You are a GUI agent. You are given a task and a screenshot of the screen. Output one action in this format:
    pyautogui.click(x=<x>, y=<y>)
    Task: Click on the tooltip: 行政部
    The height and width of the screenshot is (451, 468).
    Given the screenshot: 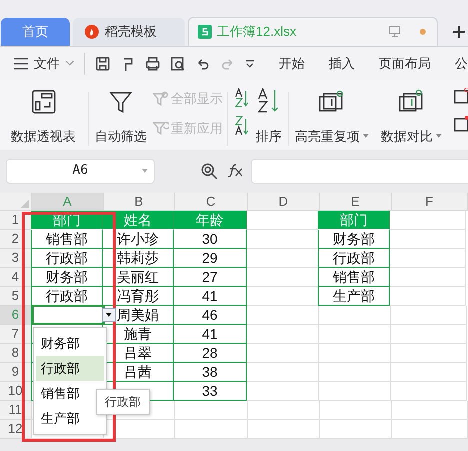 What is the action you would take?
    pyautogui.click(x=123, y=402)
    